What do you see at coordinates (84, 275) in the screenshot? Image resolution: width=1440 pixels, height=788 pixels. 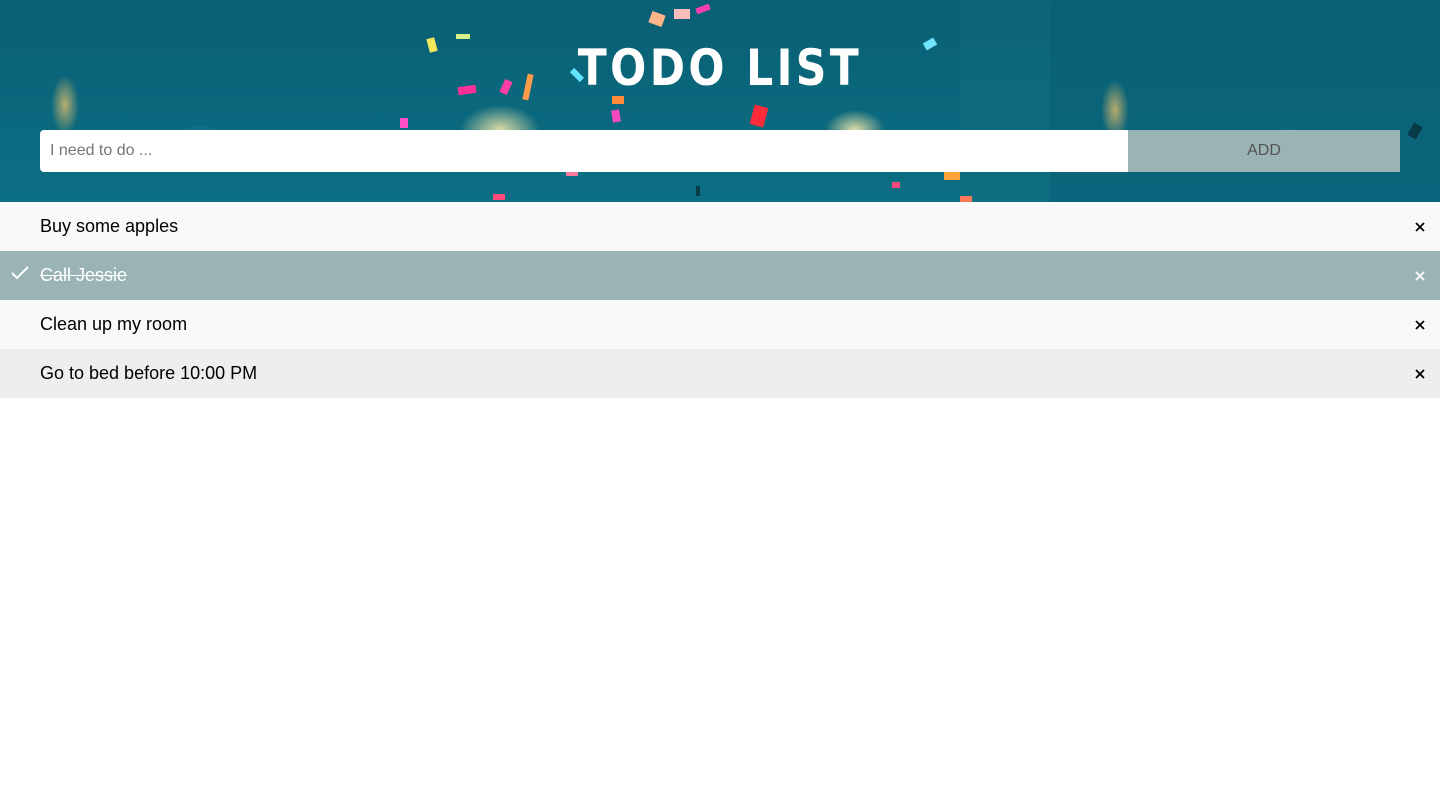 I see `todo-item-text: Call Jessie` at bounding box center [84, 275].